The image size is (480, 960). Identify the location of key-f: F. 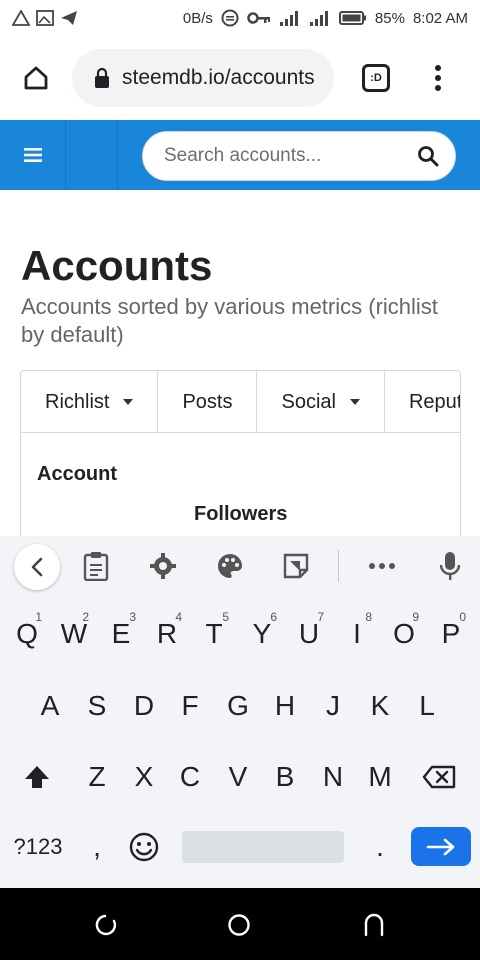
(190, 706).